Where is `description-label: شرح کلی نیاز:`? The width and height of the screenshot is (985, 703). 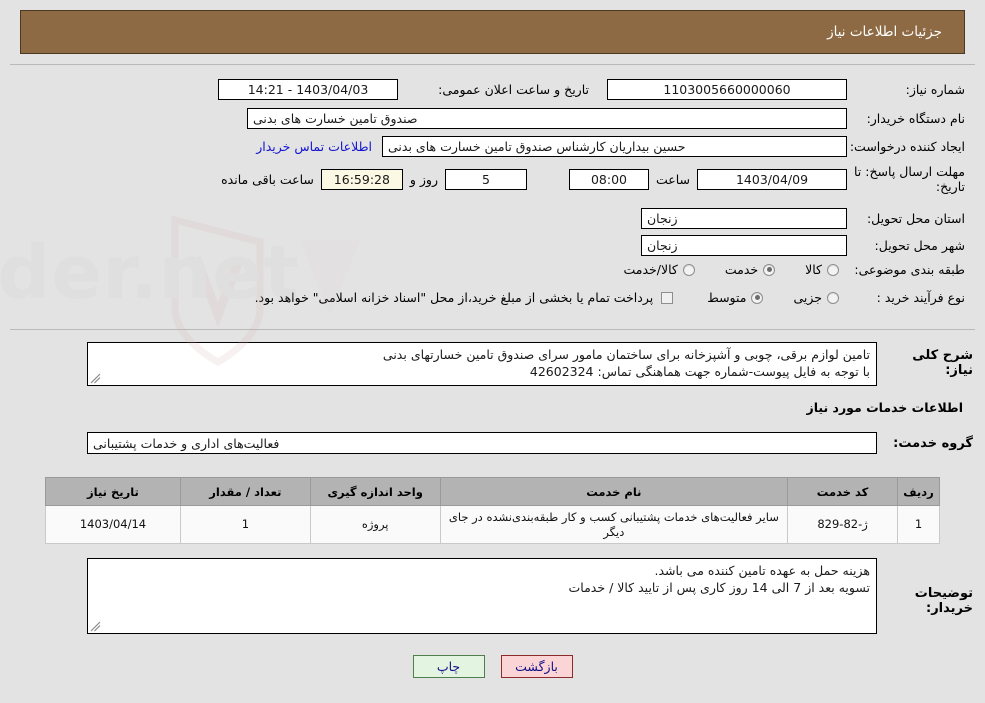 description-label: شرح کلی نیاز: is located at coordinates (942, 363).